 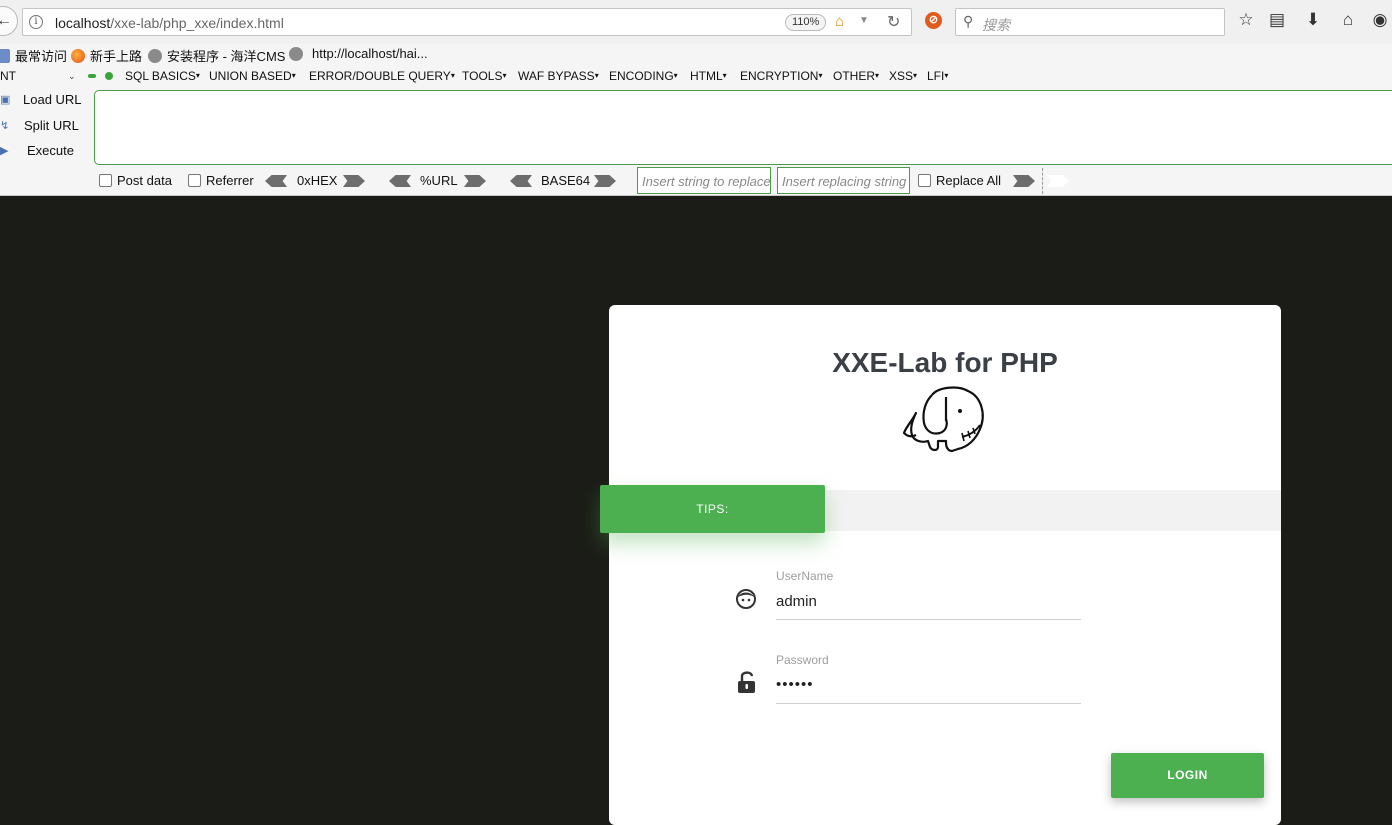 What do you see at coordinates (276, 181) in the screenshot?
I see `hex-decode-arrow-icon` at bounding box center [276, 181].